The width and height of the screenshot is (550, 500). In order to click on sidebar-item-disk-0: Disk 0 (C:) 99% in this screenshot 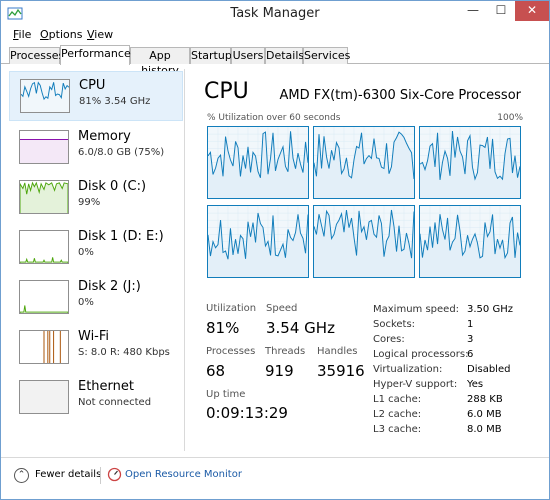, I will do `click(96, 198)`.